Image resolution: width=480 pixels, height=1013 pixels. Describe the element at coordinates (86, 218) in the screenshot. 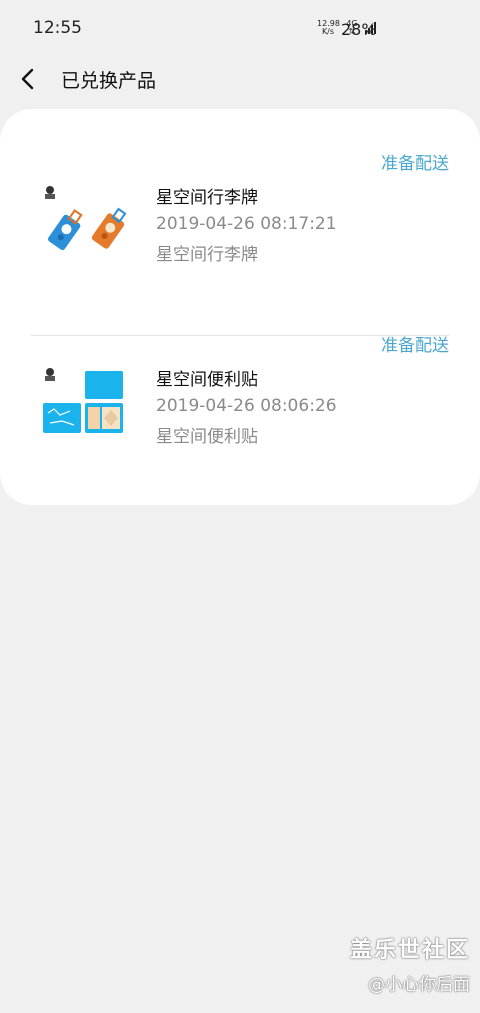

I see `luggage-tag-icon` at that location.